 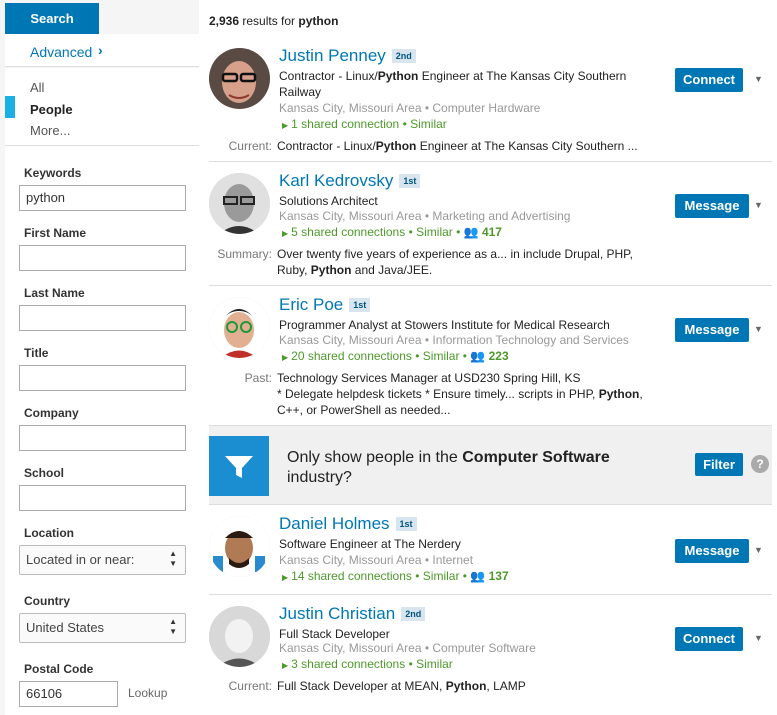 I want to click on country-label: Country, so click(x=47, y=601).